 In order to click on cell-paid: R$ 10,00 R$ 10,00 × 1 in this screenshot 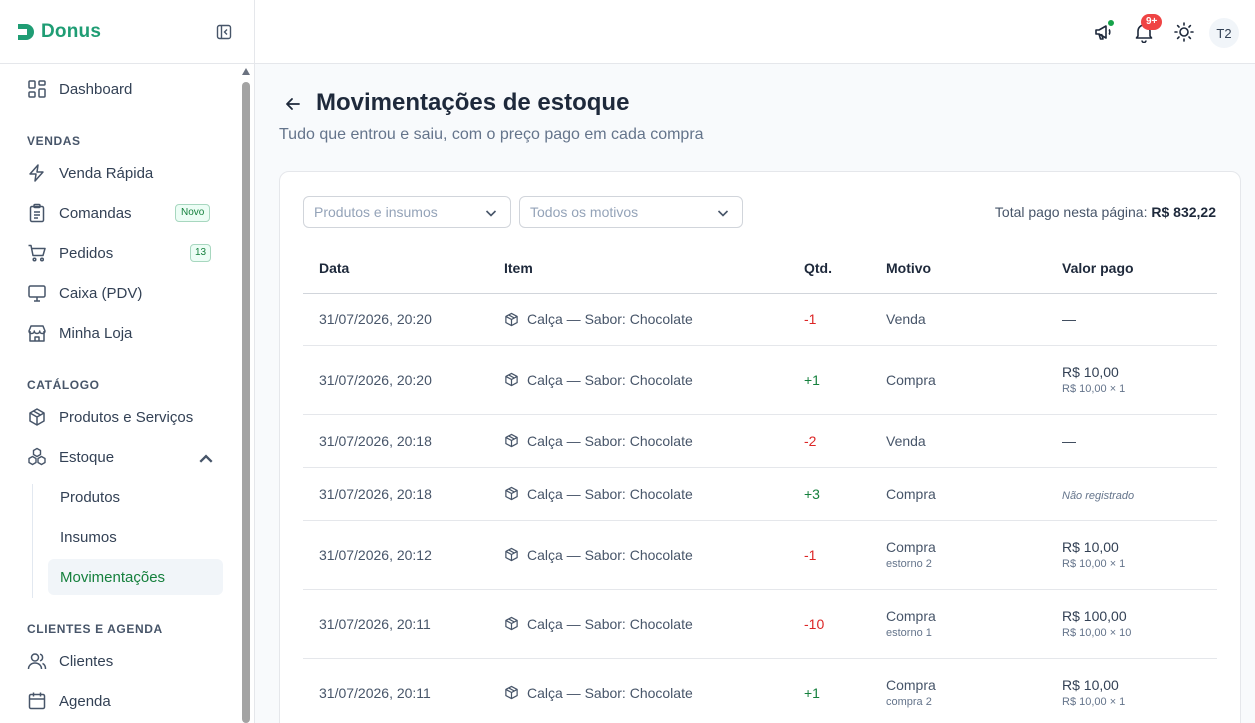, I will do `click(1139, 380)`.